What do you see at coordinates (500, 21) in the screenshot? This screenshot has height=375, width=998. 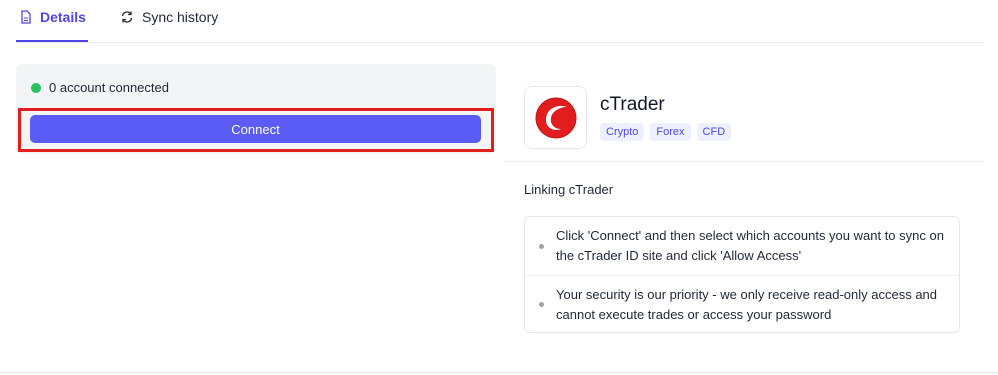 I see `tab-bar: Details Sync history` at bounding box center [500, 21].